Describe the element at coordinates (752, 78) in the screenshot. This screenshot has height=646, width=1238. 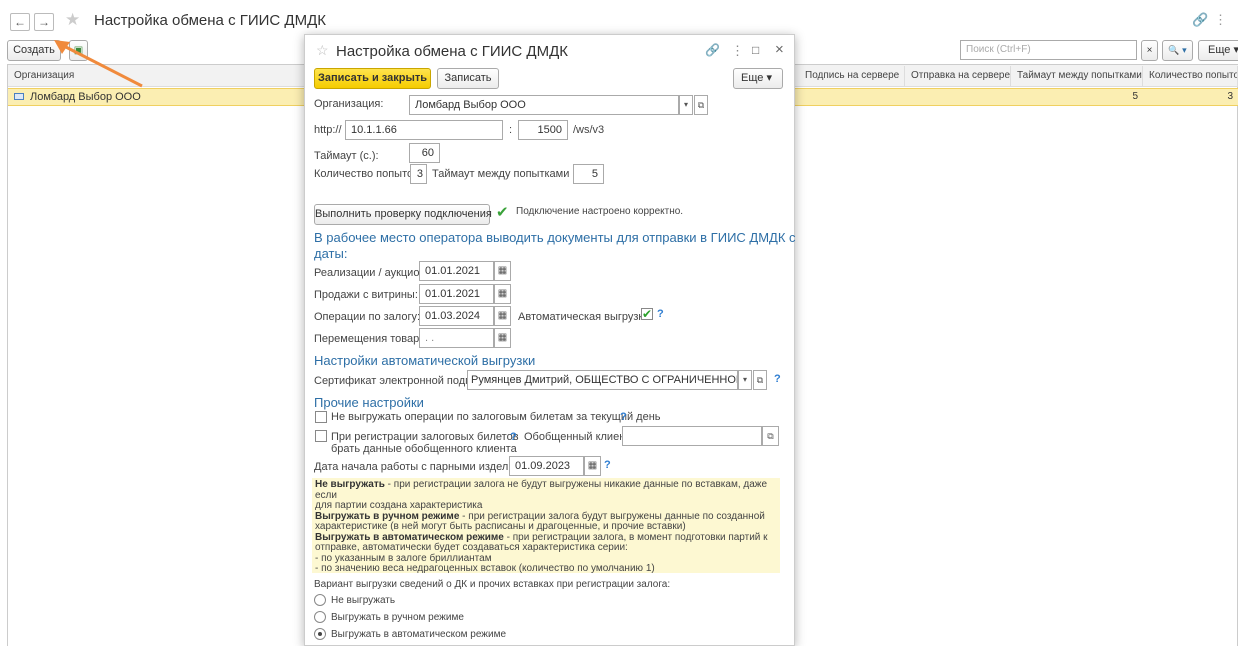
I see `dialog-more-label: Еще` at that location.